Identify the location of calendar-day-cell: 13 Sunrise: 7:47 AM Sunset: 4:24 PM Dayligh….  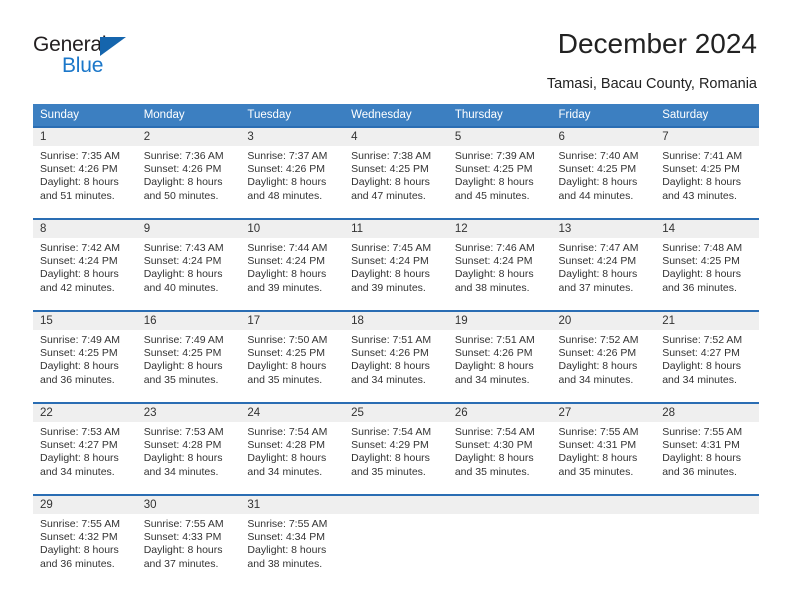
(603, 264).